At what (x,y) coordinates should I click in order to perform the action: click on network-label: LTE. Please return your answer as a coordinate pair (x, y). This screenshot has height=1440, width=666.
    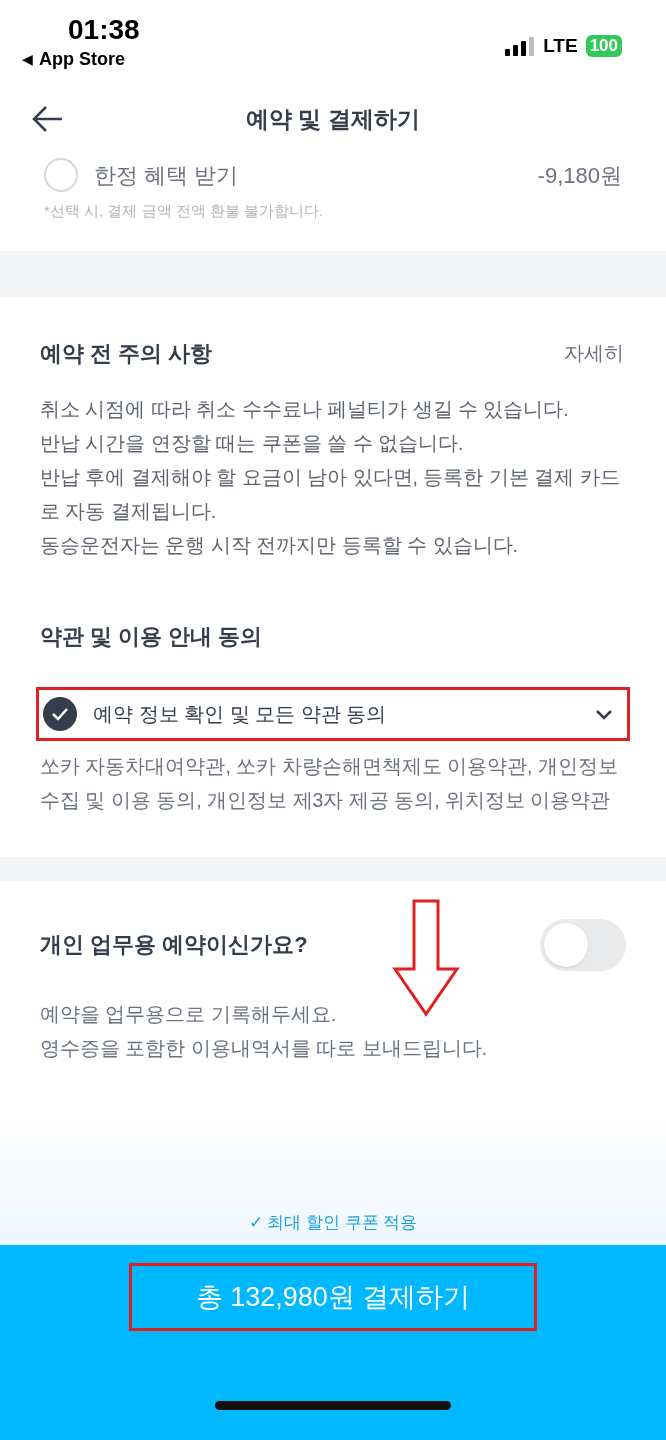
    Looking at the image, I should click on (560, 46).